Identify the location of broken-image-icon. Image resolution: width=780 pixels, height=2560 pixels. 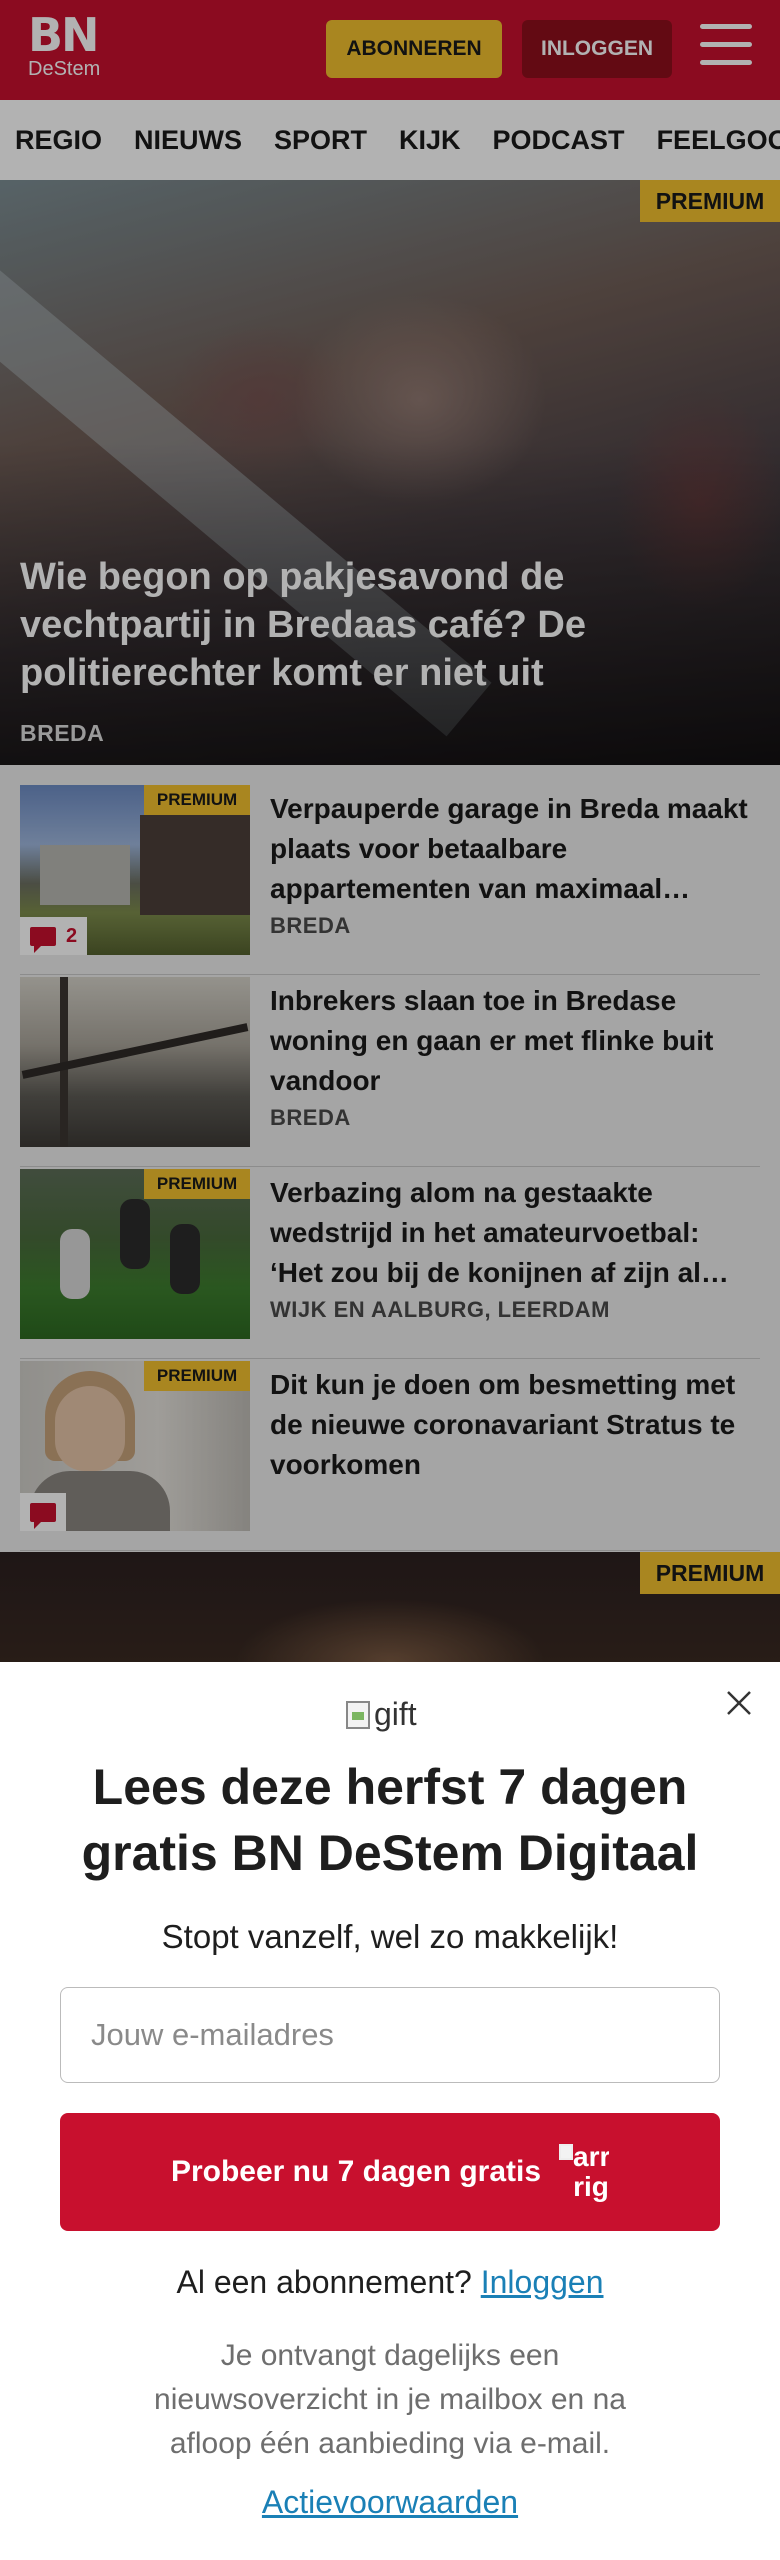
(358, 1714).